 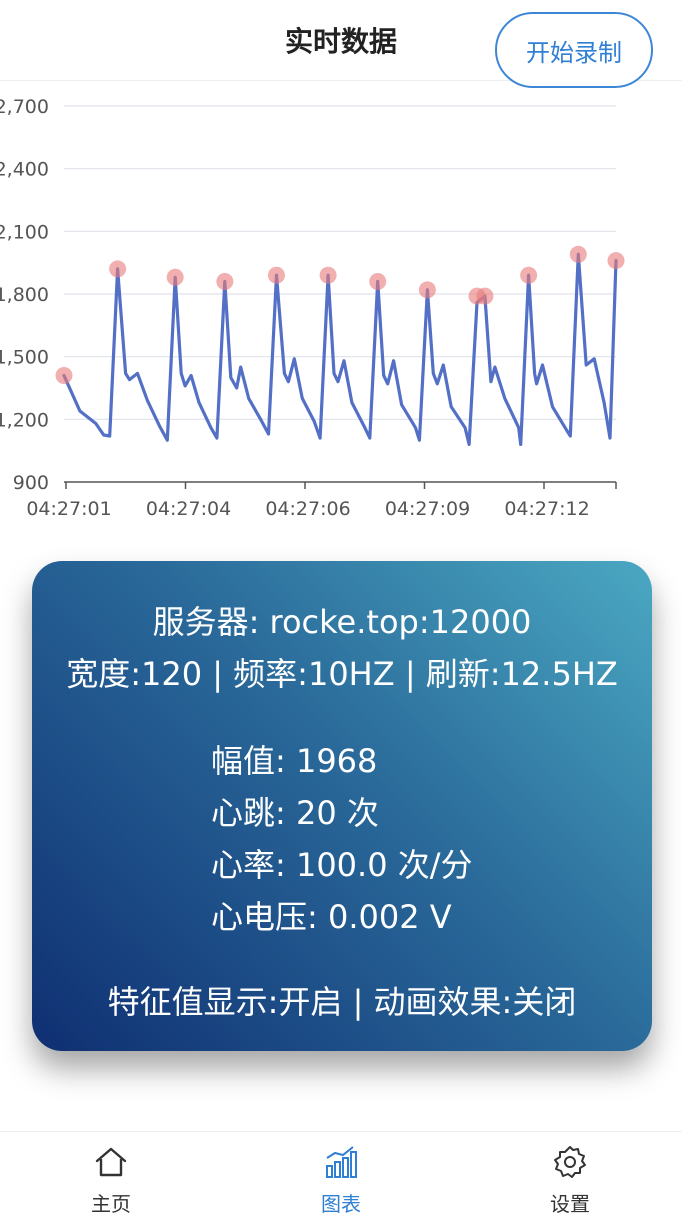 I want to click on heart-rate-value: 心率: 100.0 次/分, so click(x=342, y=865).